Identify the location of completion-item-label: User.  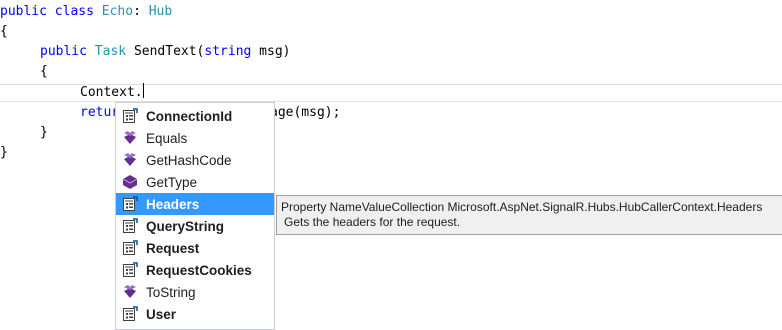
(161, 314).